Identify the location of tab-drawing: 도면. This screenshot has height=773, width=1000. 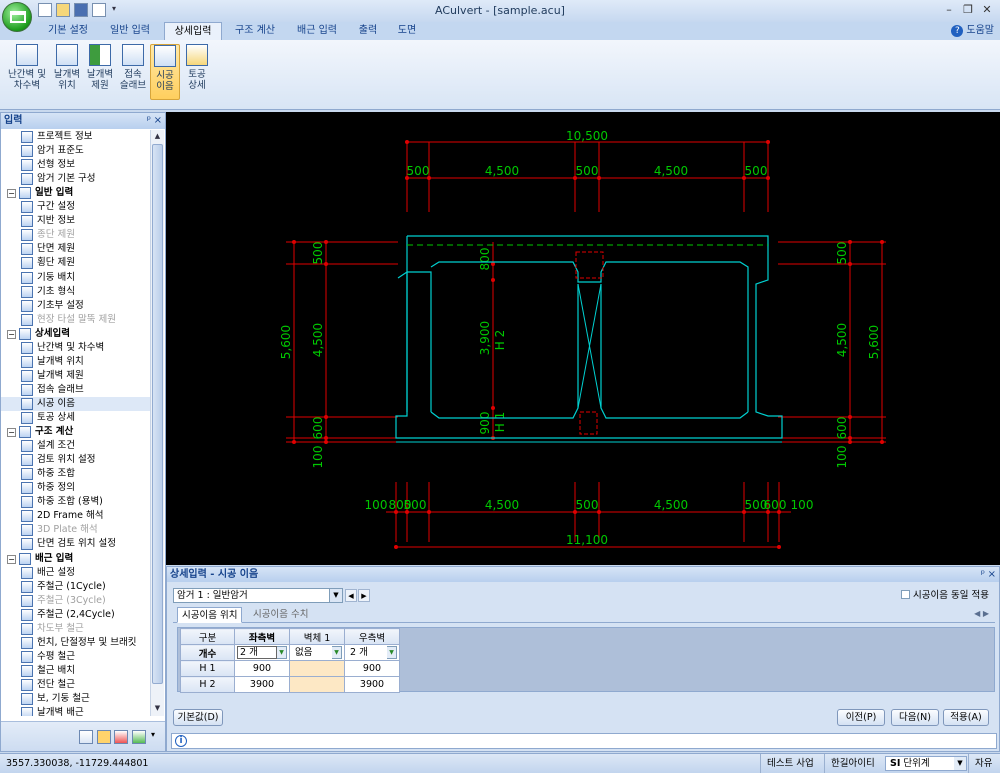
(407, 31).